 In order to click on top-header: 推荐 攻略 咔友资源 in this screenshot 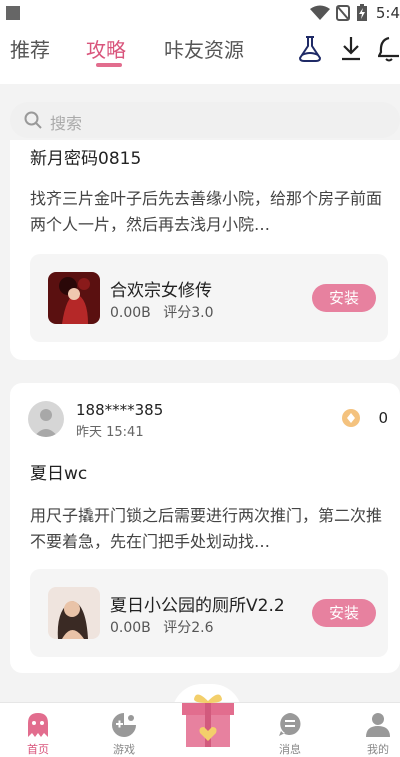, I will do `click(200, 55)`.